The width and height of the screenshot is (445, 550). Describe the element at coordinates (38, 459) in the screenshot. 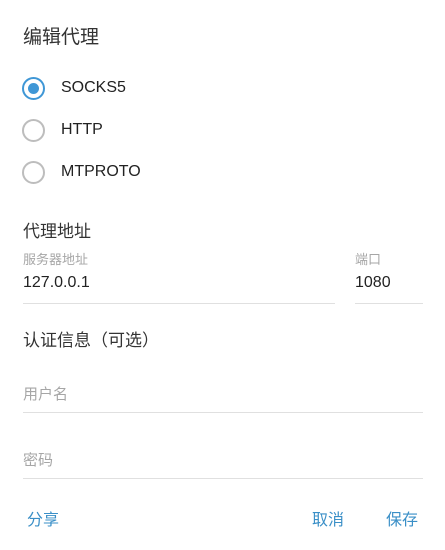

I see `password-input: 密码` at that location.